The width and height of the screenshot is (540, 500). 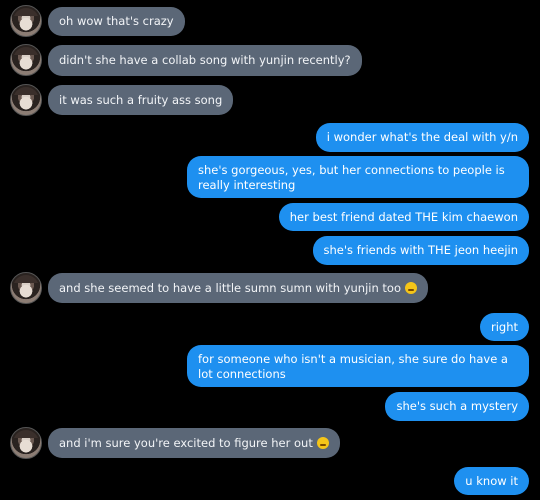 I want to click on message-row: her best friend dated THE kim chaewon, so click(x=403, y=217).